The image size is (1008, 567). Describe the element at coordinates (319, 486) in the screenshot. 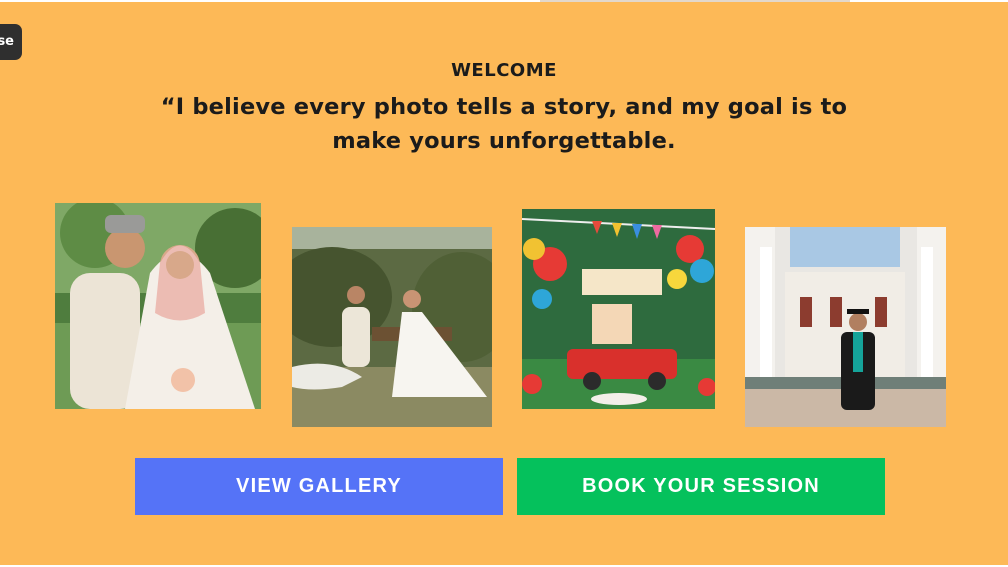

I see `view-gallery-button: VIEW GALLERY` at that location.